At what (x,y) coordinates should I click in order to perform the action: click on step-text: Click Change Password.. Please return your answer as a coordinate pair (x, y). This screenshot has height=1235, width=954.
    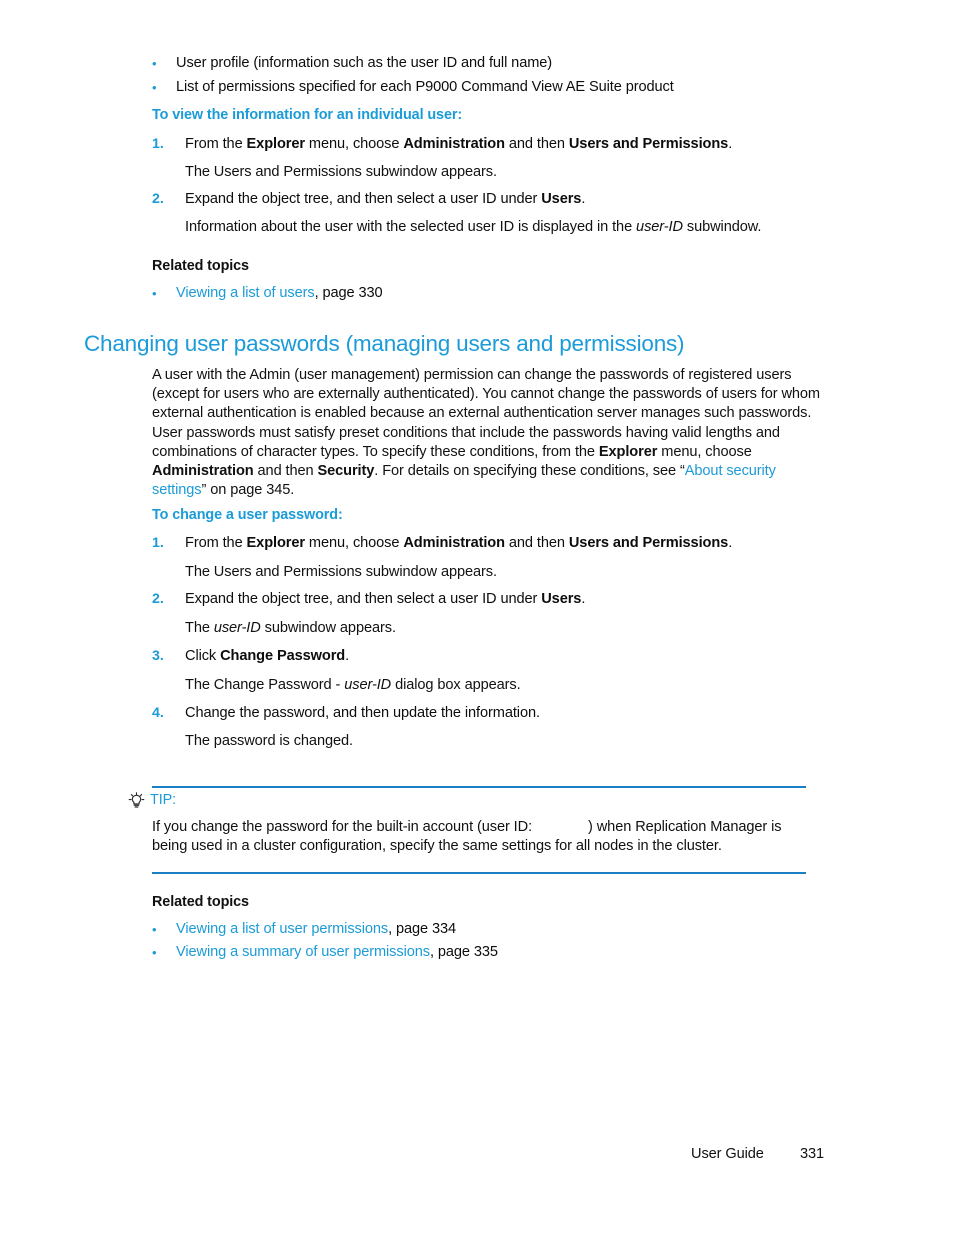
    Looking at the image, I should click on (267, 656).